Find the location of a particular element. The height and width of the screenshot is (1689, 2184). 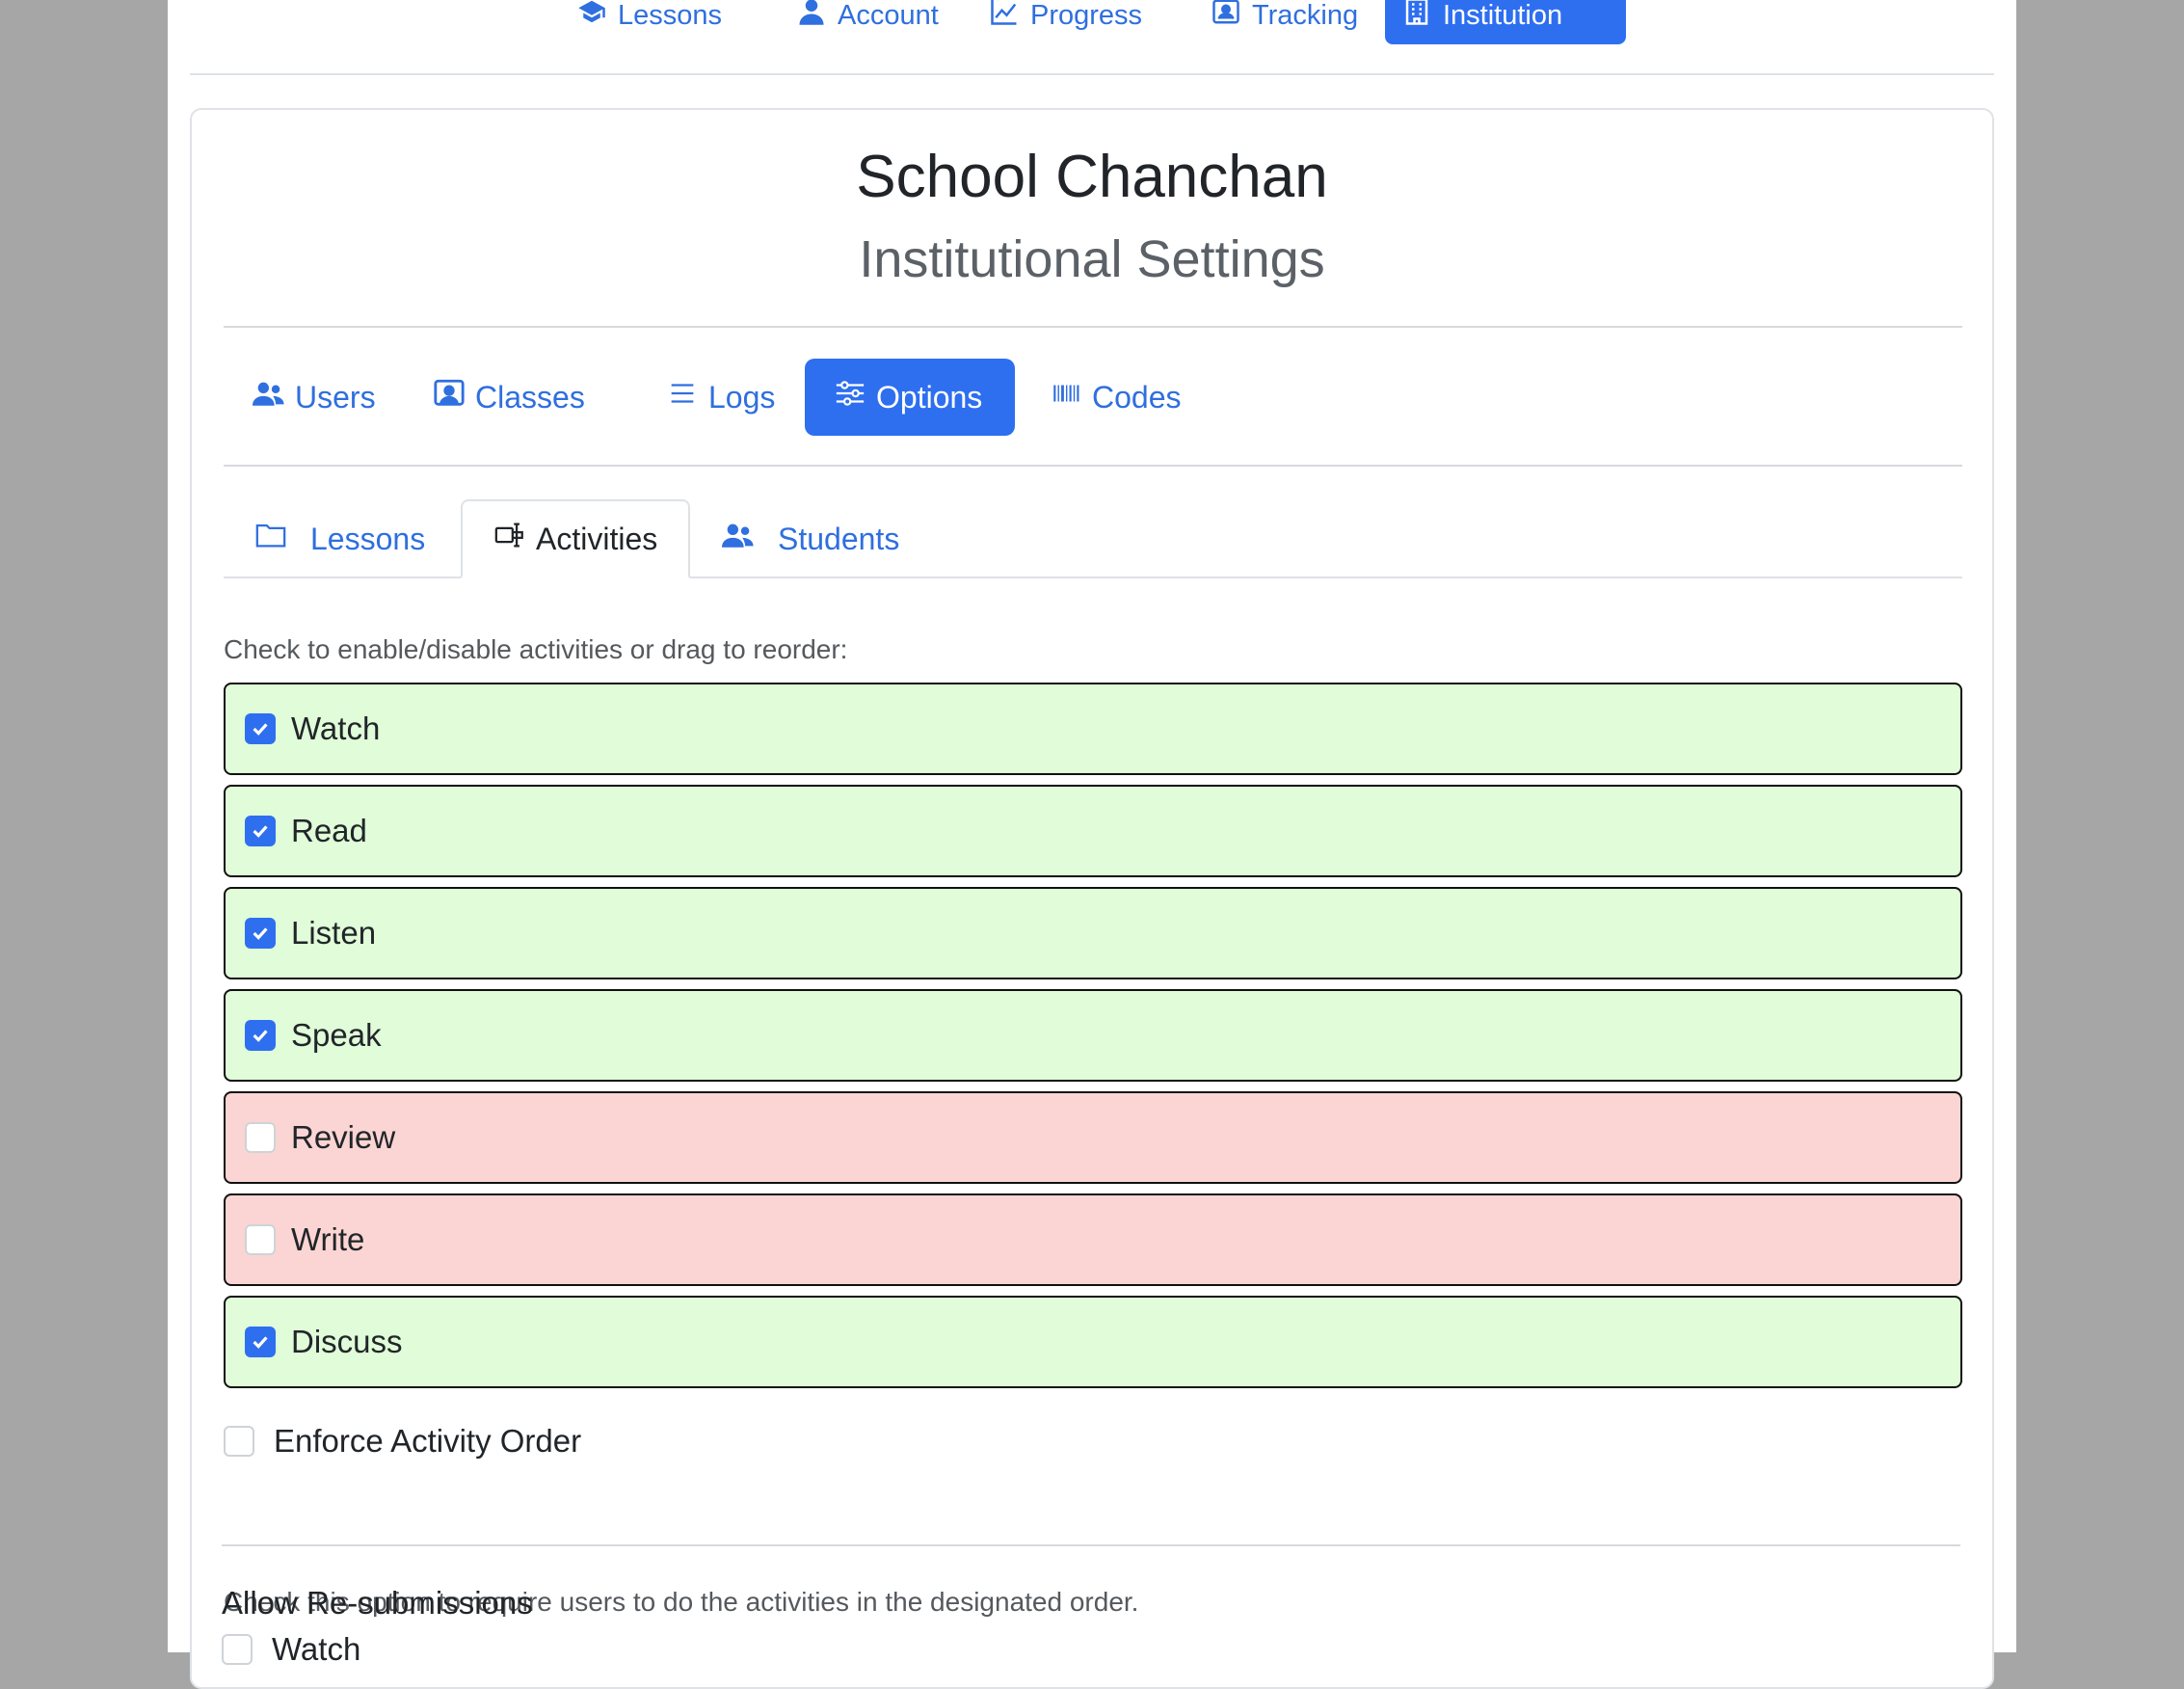

activity-row-listen: Listen is located at coordinates (1093, 933).